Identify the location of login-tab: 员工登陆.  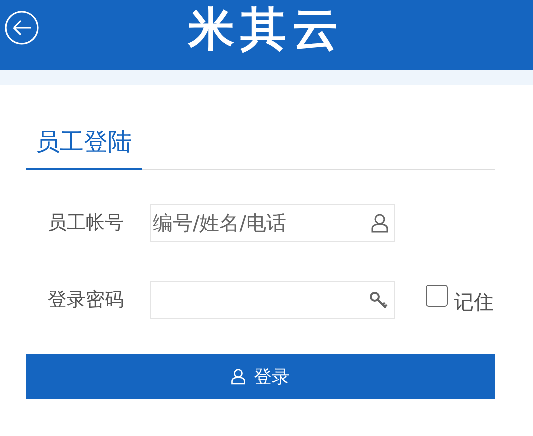
(84, 145).